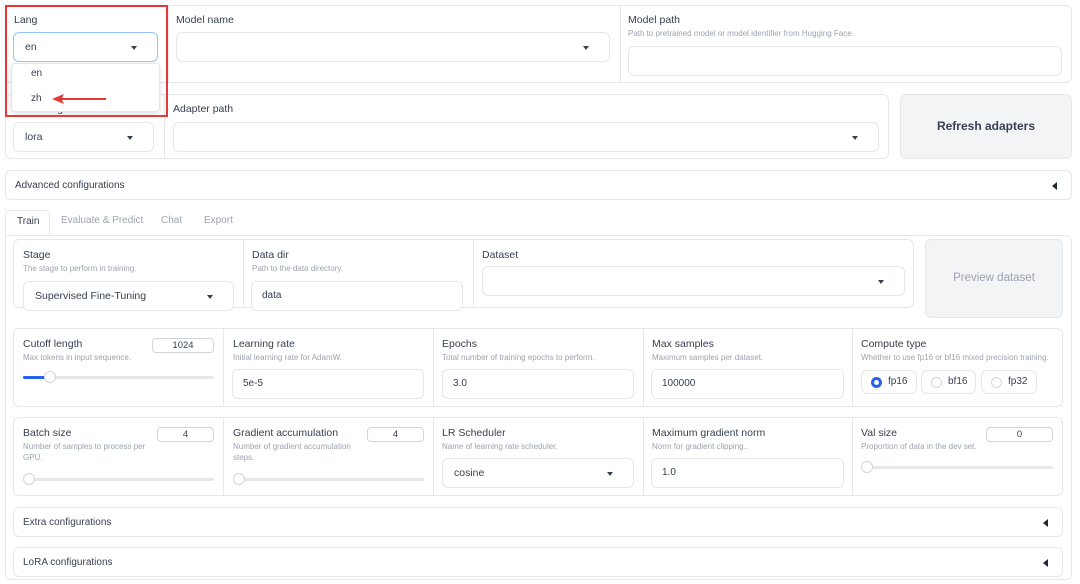 Image resolution: width=1080 pixels, height=584 pixels. What do you see at coordinates (328, 479) in the screenshot?
I see `gradient-accumulation-slider` at bounding box center [328, 479].